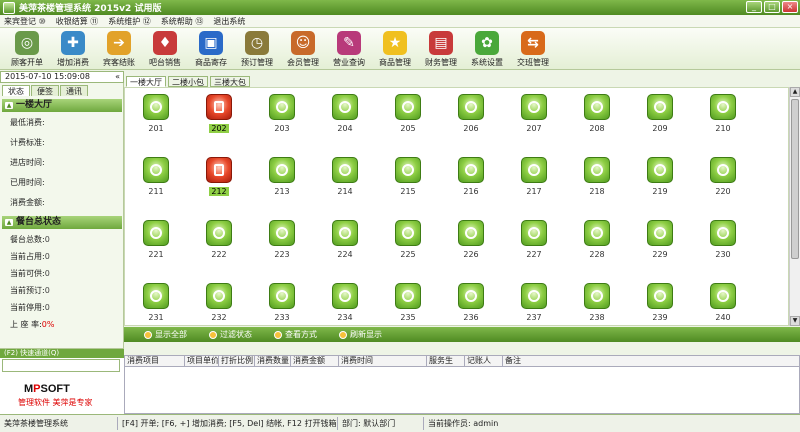 This screenshot has width=800, height=432. I want to click on room-tile: 217, so click(534, 180).